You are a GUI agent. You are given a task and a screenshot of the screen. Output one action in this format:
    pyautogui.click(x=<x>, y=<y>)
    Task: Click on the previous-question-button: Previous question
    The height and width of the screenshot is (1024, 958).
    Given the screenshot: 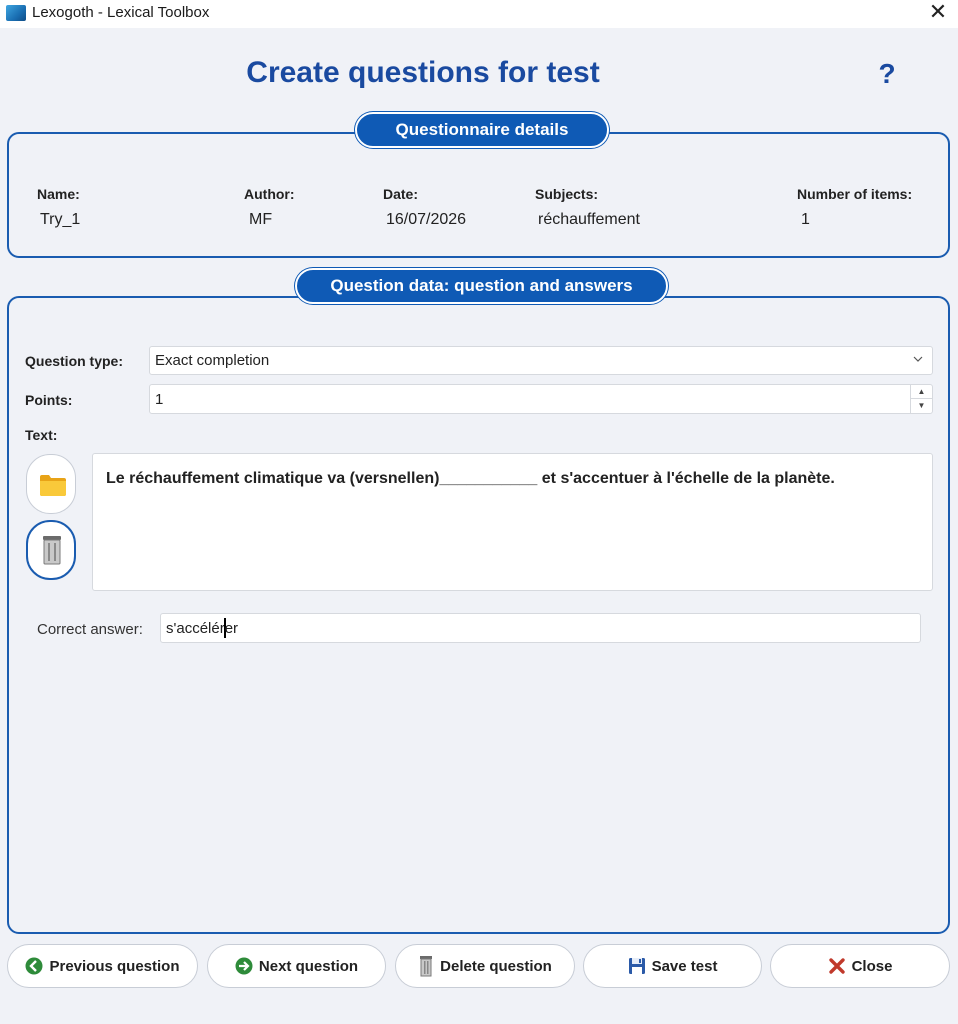 What is the action you would take?
    pyautogui.click(x=102, y=966)
    